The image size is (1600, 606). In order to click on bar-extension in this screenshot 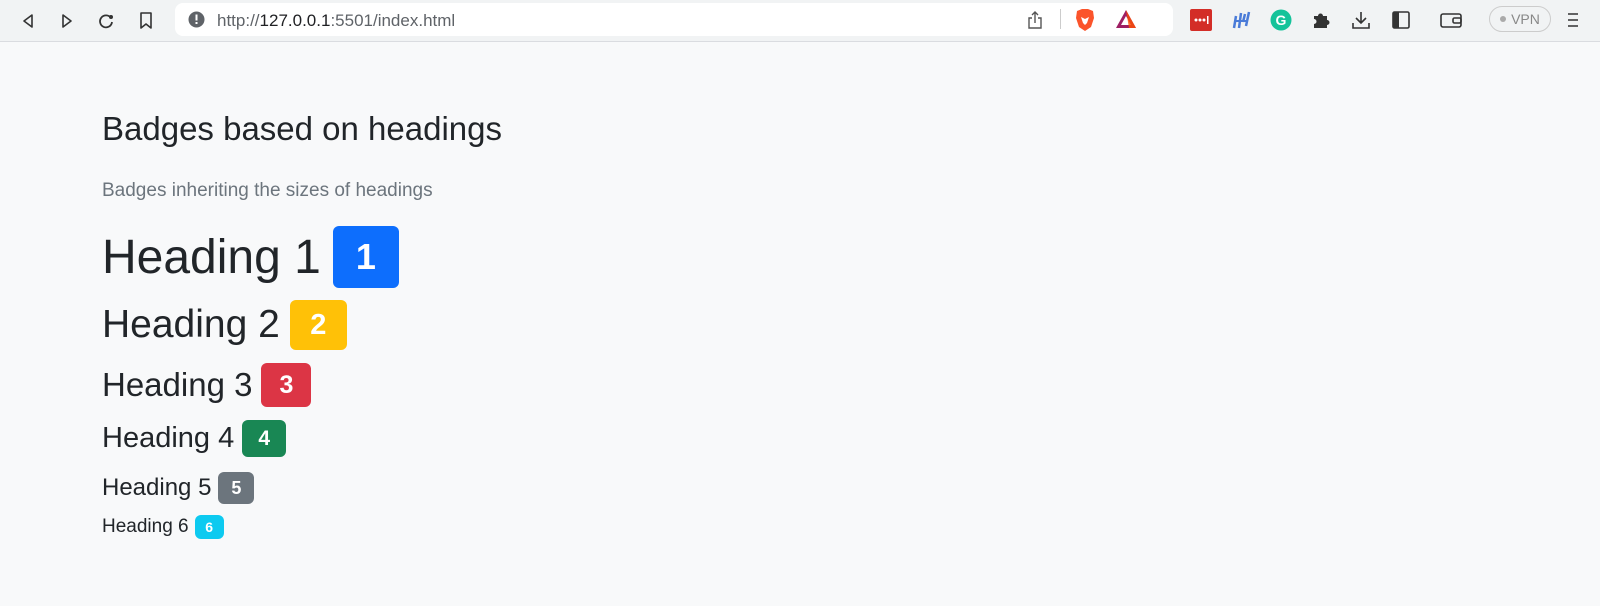, I will do `click(1241, 20)`.